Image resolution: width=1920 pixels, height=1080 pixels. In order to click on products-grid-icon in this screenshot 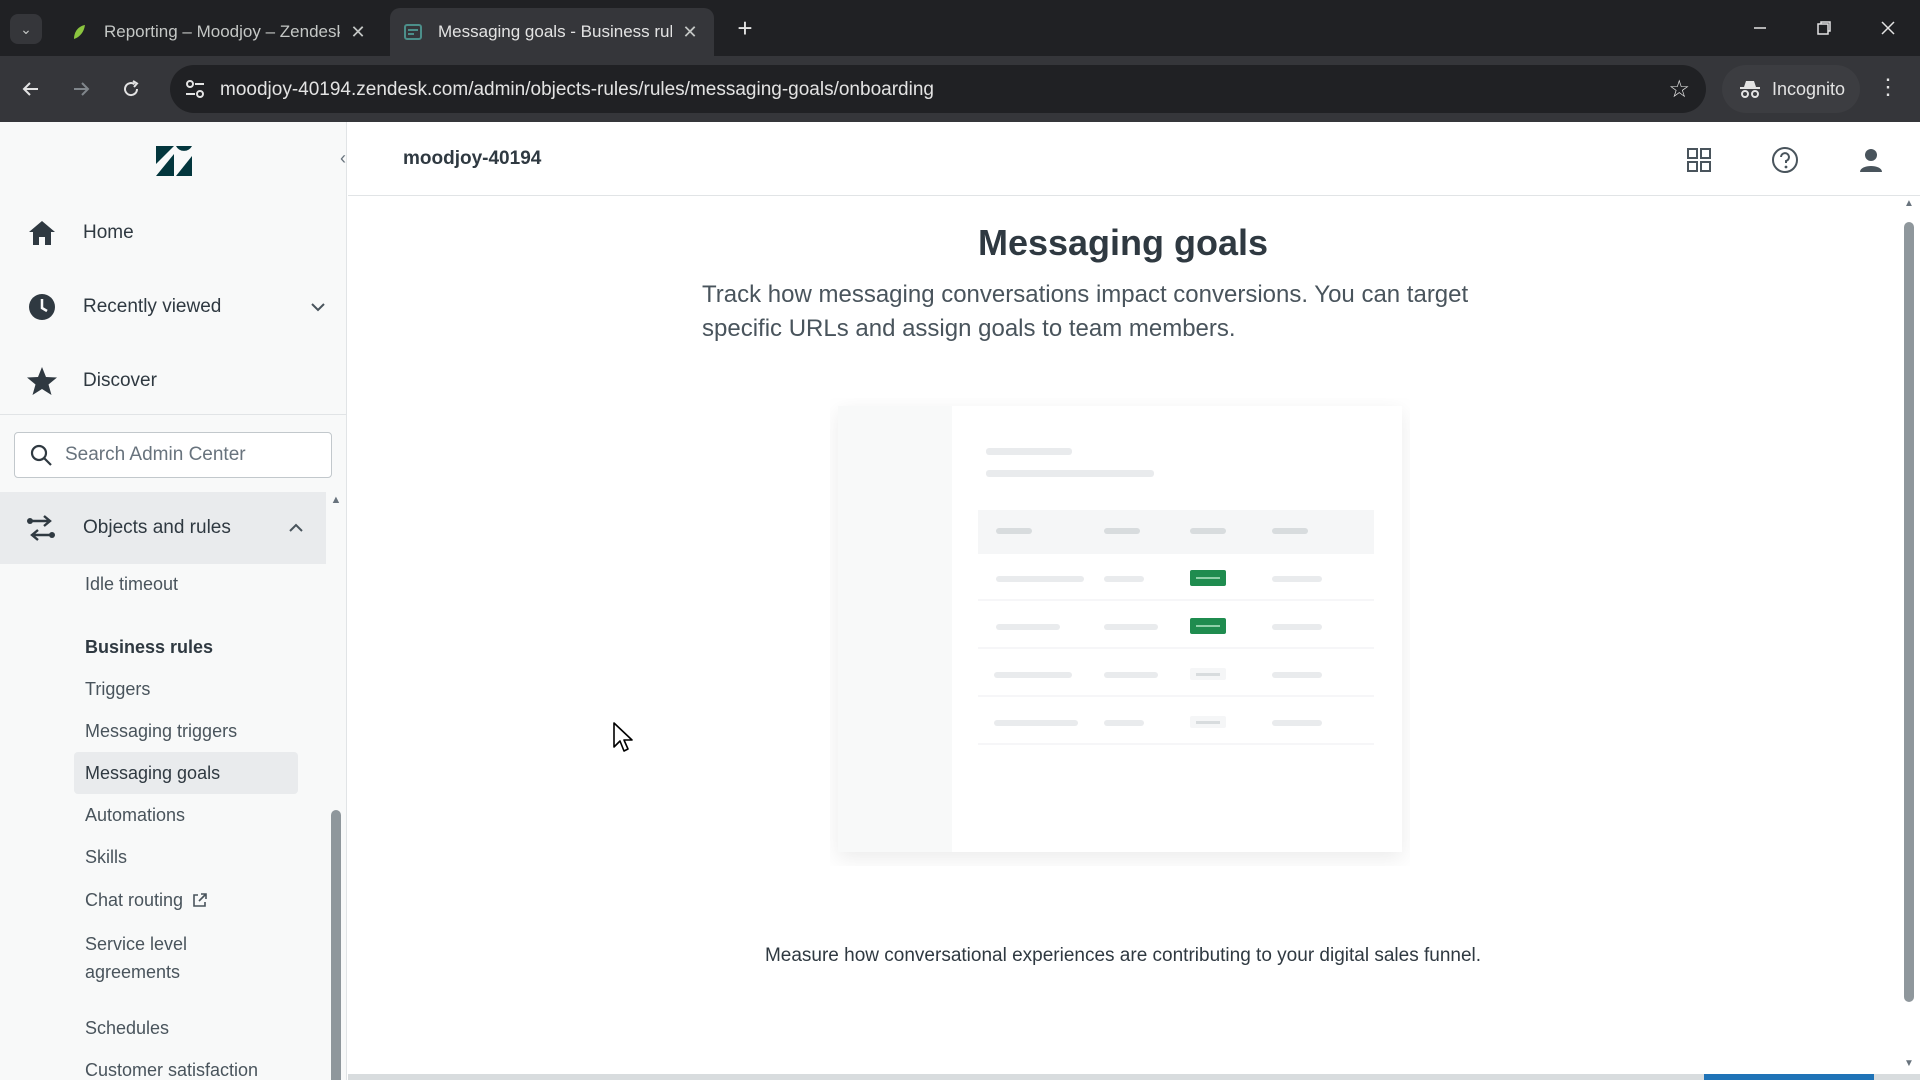, I will do `click(1699, 160)`.